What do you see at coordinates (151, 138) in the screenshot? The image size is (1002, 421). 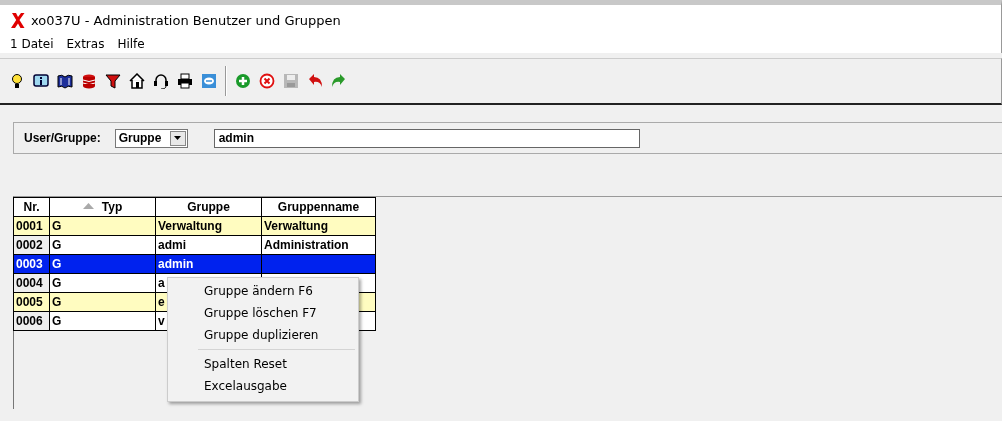 I see `type-dropdown: Gruppe` at bounding box center [151, 138].